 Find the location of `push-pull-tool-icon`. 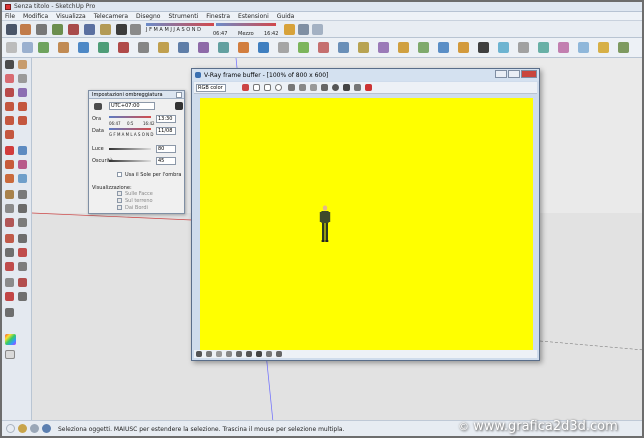

push-pull-tool-icon is located at coordinates (22, 150).